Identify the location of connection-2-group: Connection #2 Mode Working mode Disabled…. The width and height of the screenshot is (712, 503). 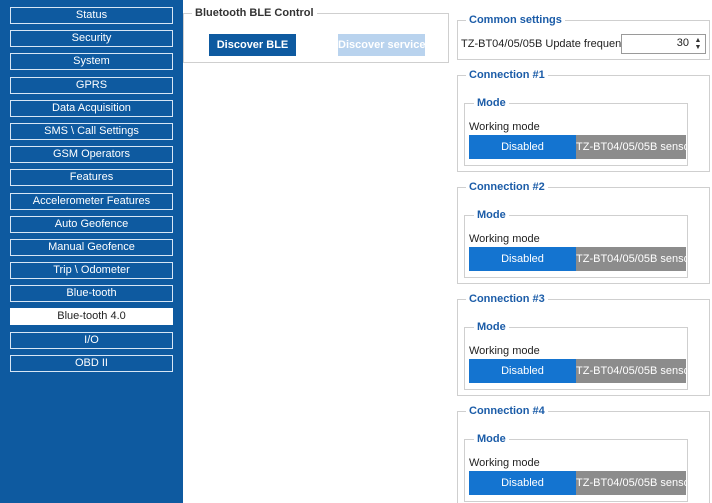
(583, 232).